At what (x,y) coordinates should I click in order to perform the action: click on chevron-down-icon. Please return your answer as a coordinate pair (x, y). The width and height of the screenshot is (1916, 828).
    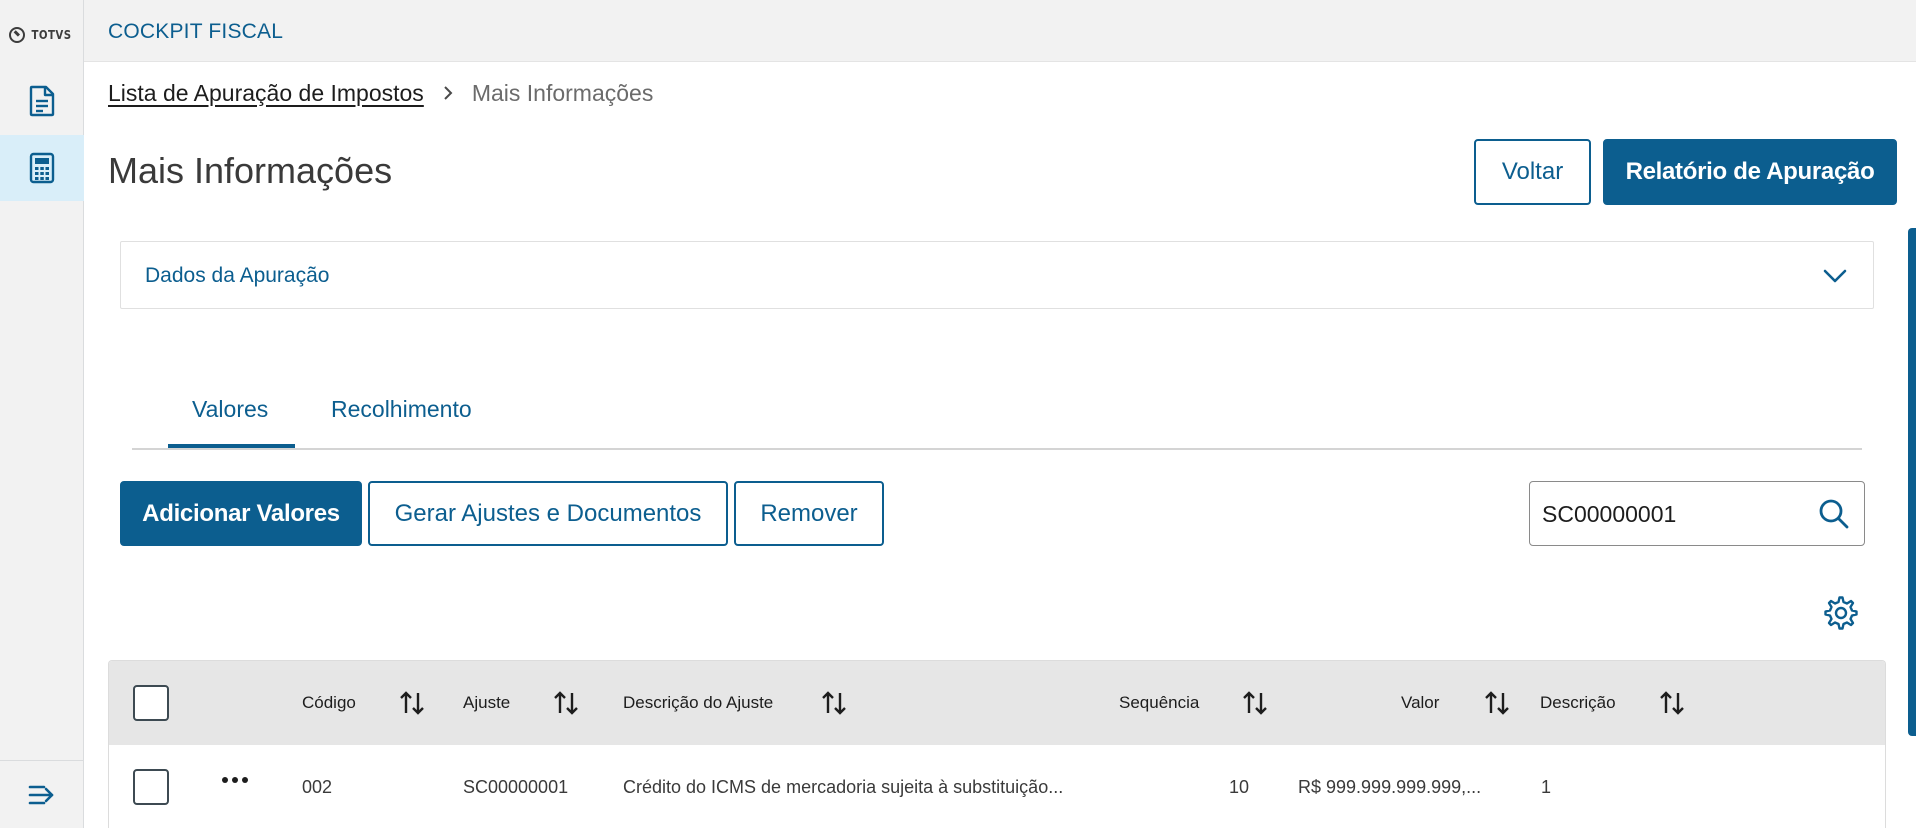
    Looking at the image, I should click on (1835, 276).